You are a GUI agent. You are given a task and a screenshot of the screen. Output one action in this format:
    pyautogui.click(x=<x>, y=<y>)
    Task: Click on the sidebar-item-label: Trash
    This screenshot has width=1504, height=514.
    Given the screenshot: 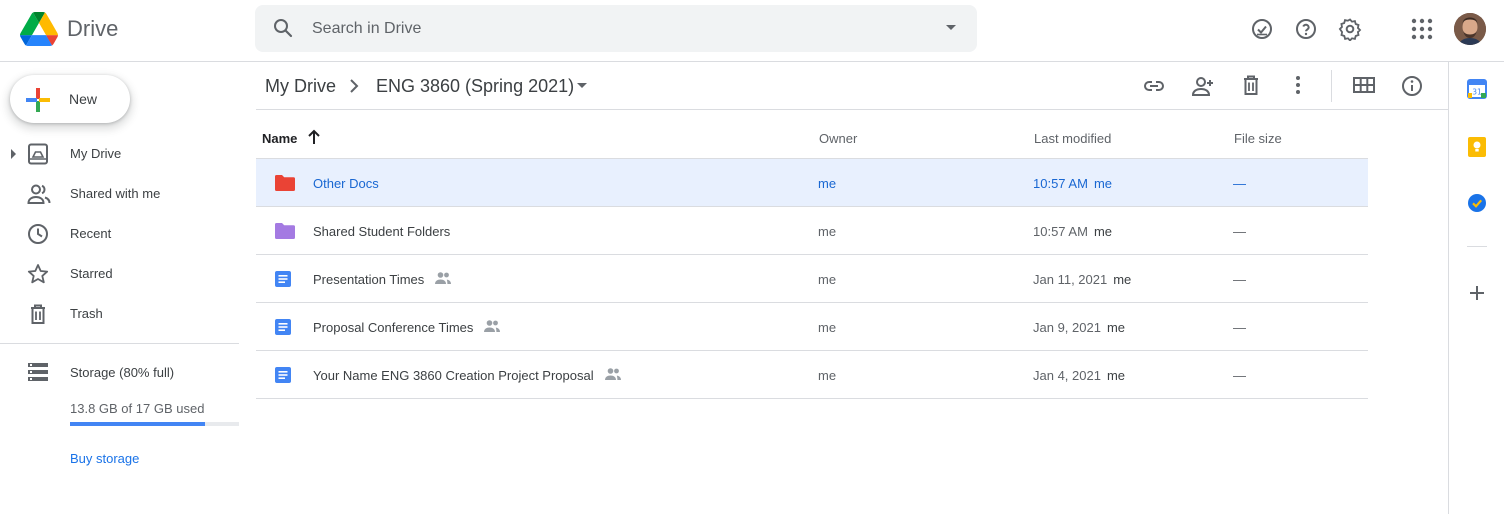 What is the action you would take?
    pyautogui.click(x=86, y=313)
    